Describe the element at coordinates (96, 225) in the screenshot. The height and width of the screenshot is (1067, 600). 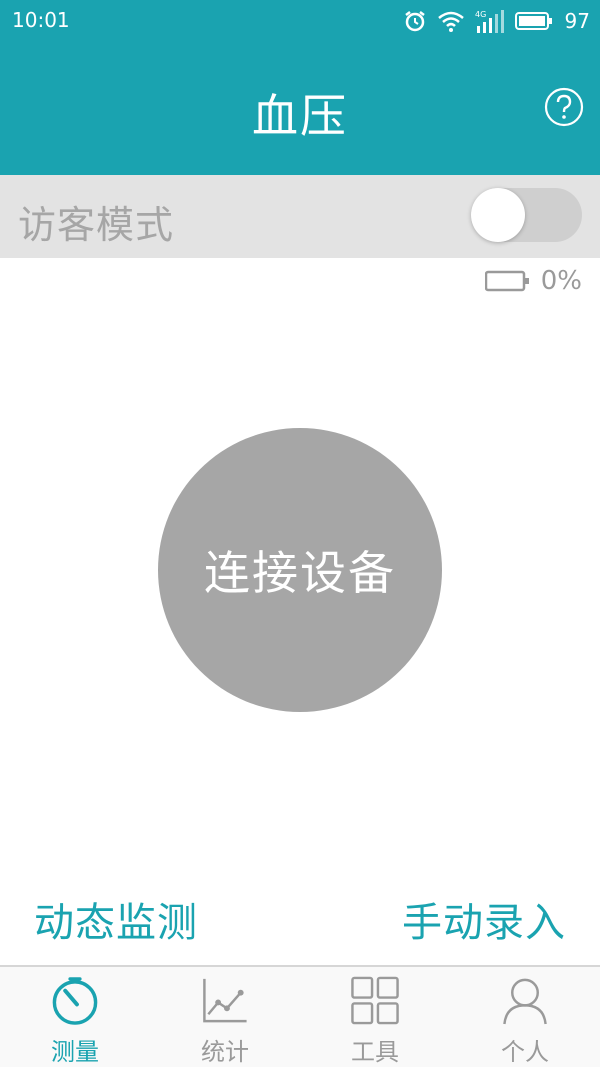
I see `guest-mode-label: 访客模式` at that location.